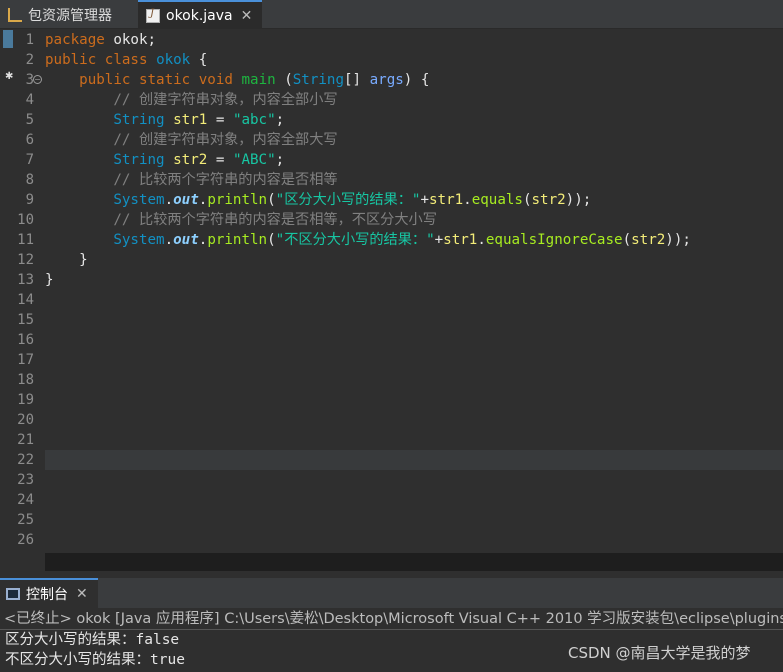  Describe the element at coordinates (29, 80) in the screenshot. I see `line-number: 3` at that location.